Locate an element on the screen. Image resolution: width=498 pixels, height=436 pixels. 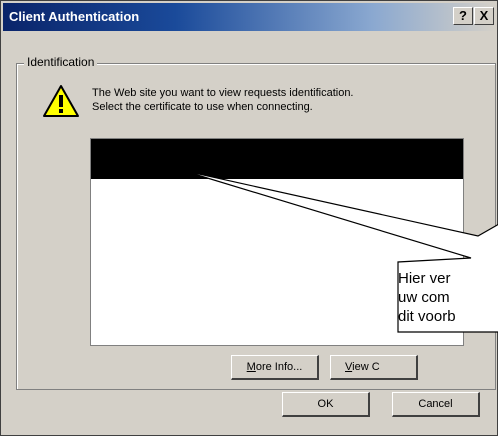
view-label: iew C is located at coordinates (366, 367).